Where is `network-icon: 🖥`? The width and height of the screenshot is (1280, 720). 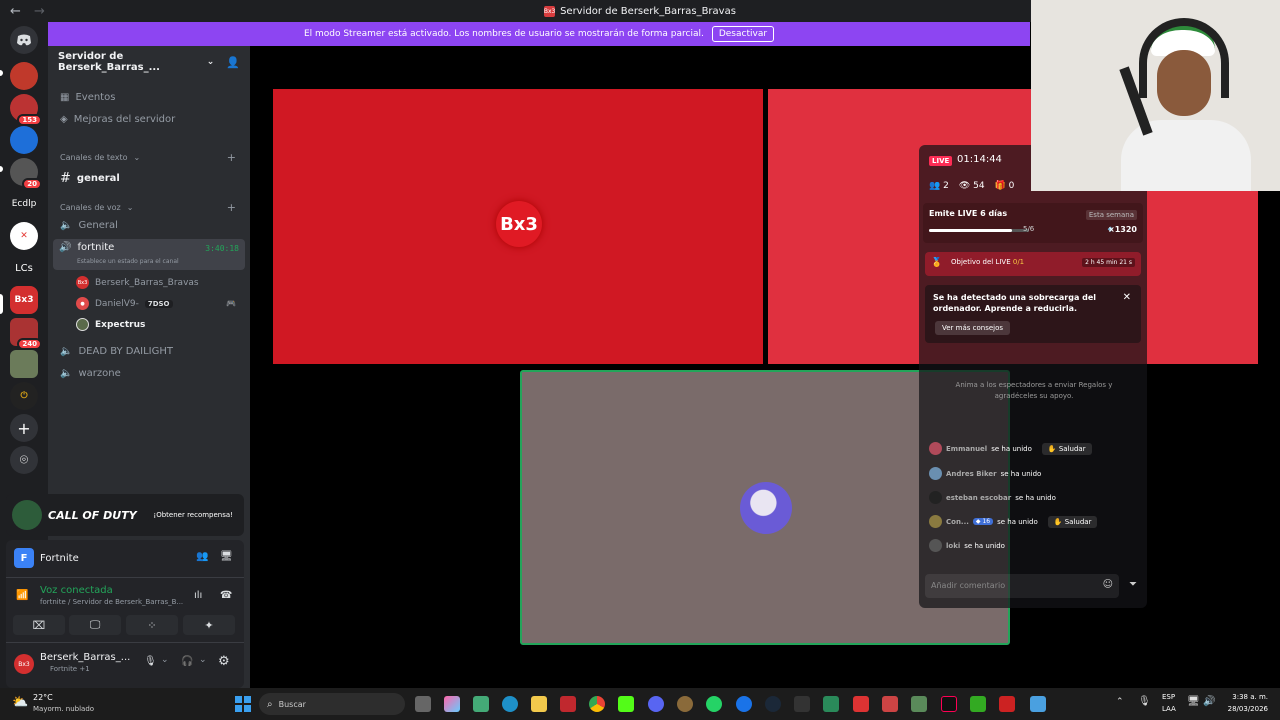
network-icon: 🖥 is located at coordinates (1193, 701).